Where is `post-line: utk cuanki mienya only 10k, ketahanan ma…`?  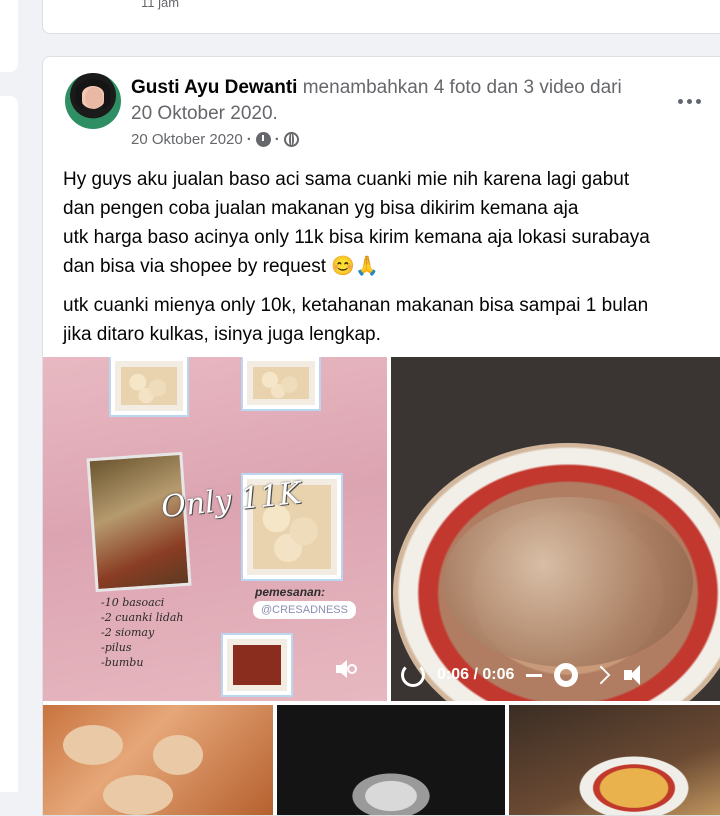 post-line: utk cuanki mienya only 10k, ketahanan ma… is located at coordinates (356, 305).